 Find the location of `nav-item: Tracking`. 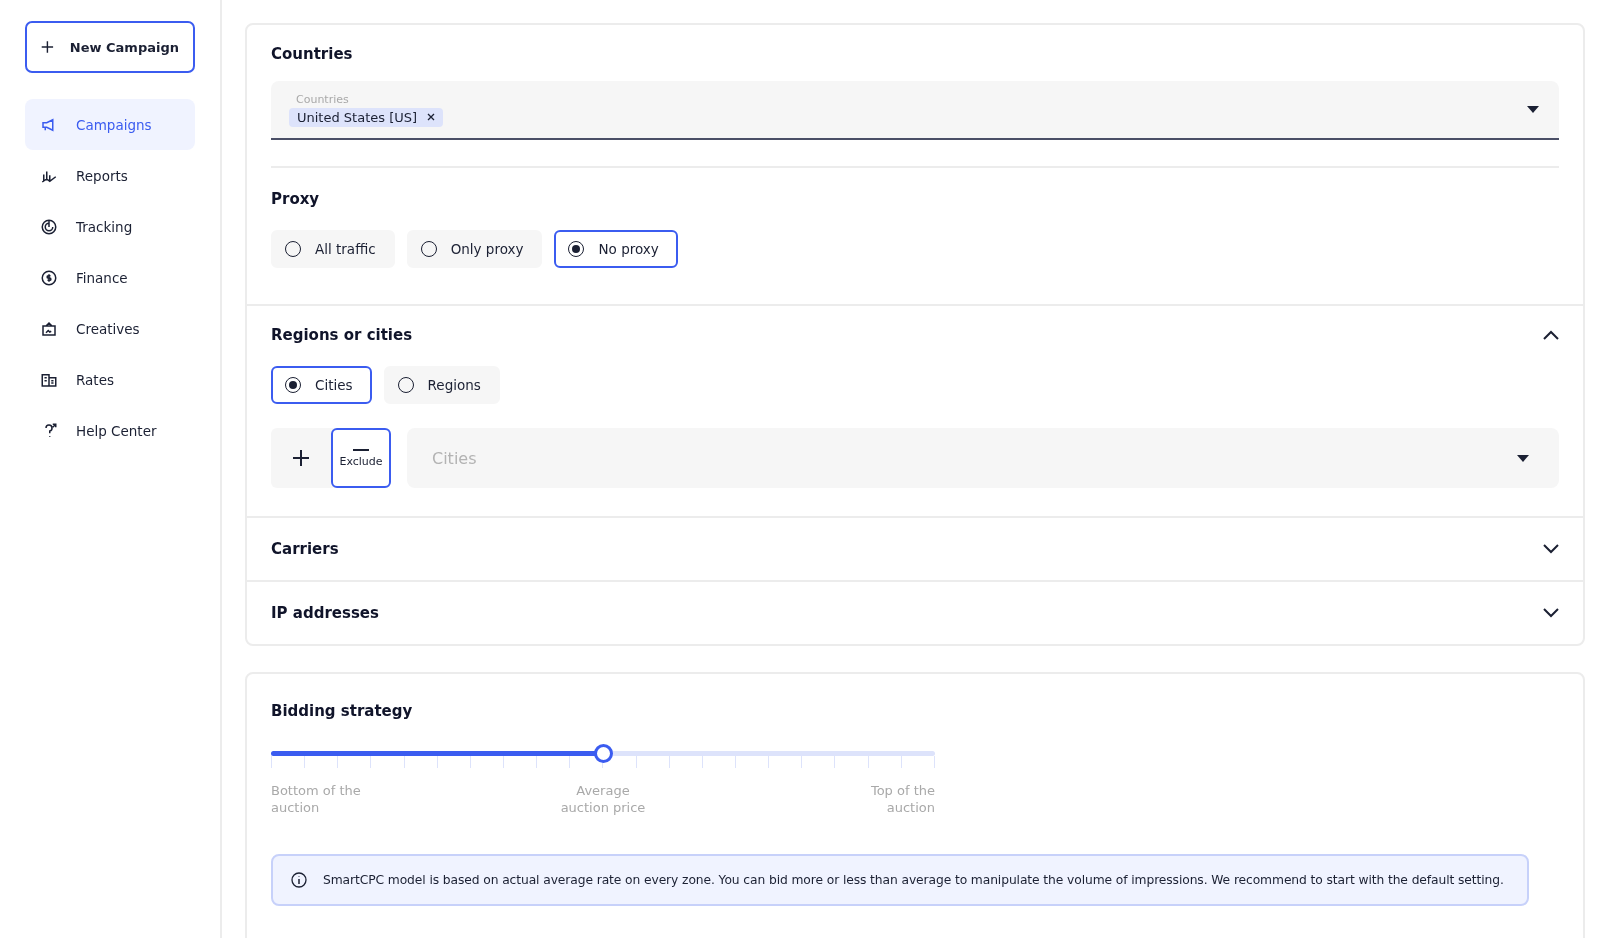

nav-item: Tracking is located at coordinates (110, 226).